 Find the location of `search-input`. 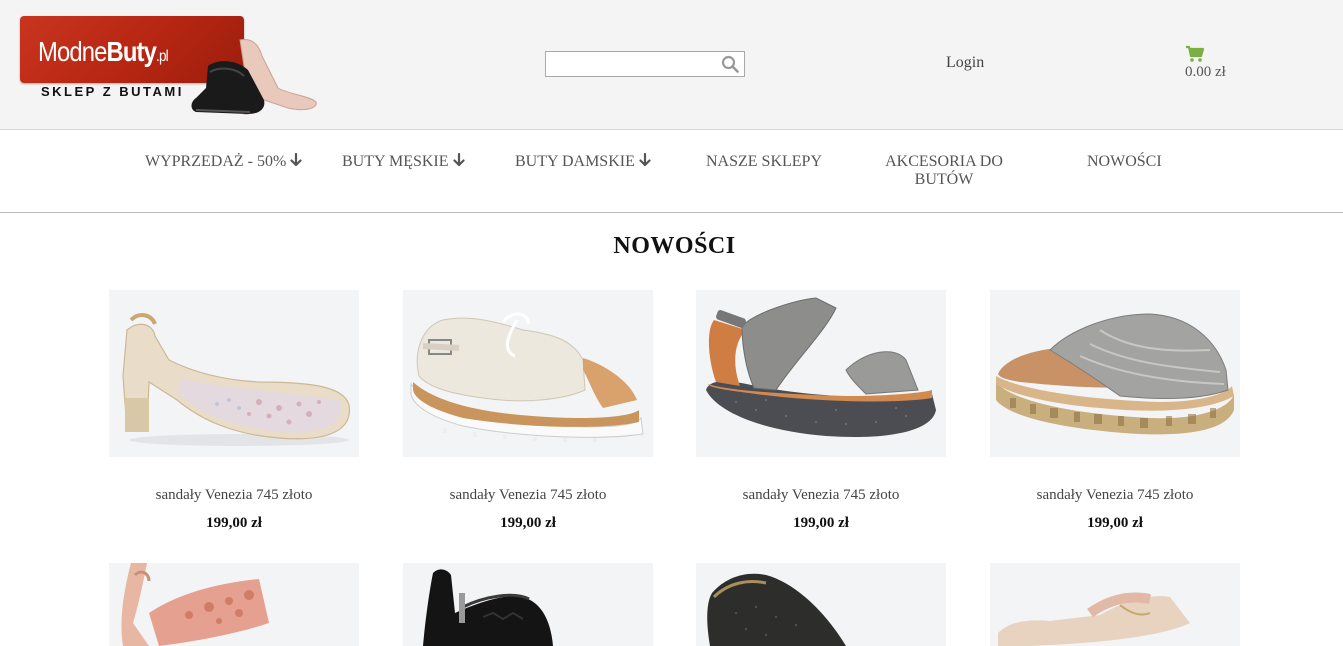

search-input is located at coordinates (631, 64).